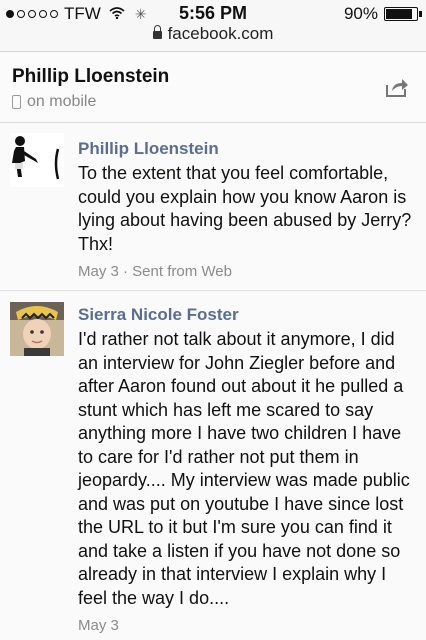  What do you see at coordinates (399, 14) in the screenshot?
I see `battery-level-fill` at bounding box center [399, 14].